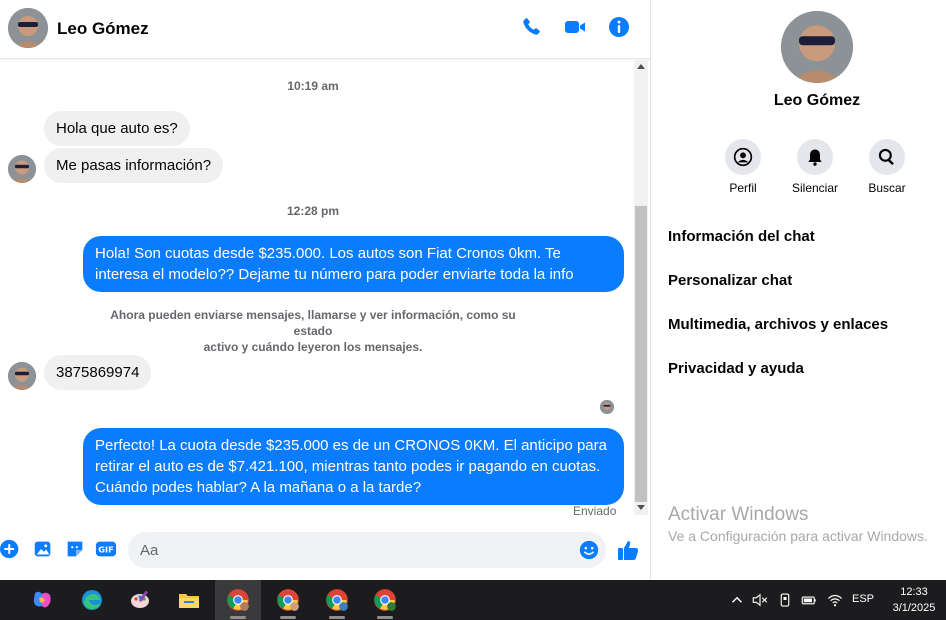  I want to click on menu-chat-info: Información del chat, so click(741, 236).